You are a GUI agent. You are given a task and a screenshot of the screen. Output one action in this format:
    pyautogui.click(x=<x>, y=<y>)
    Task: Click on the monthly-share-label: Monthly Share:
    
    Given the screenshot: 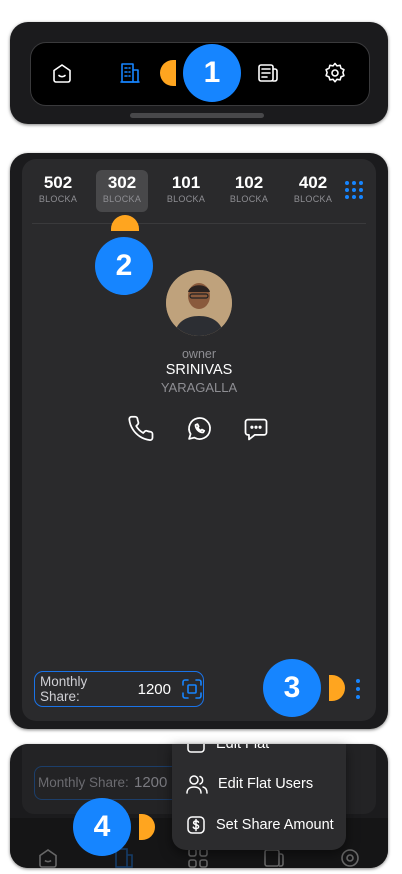 What is the action you would take?
    pyautogui.click(x=64, y=689)
    